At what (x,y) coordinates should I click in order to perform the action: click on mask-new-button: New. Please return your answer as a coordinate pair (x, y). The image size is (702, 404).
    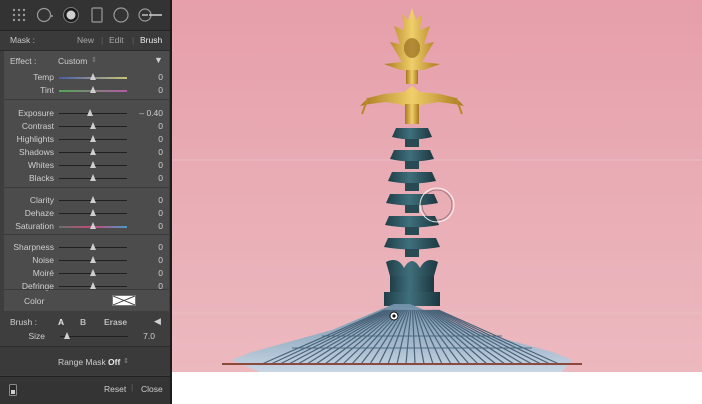
    Looking at the image, I should click on (85, 40).